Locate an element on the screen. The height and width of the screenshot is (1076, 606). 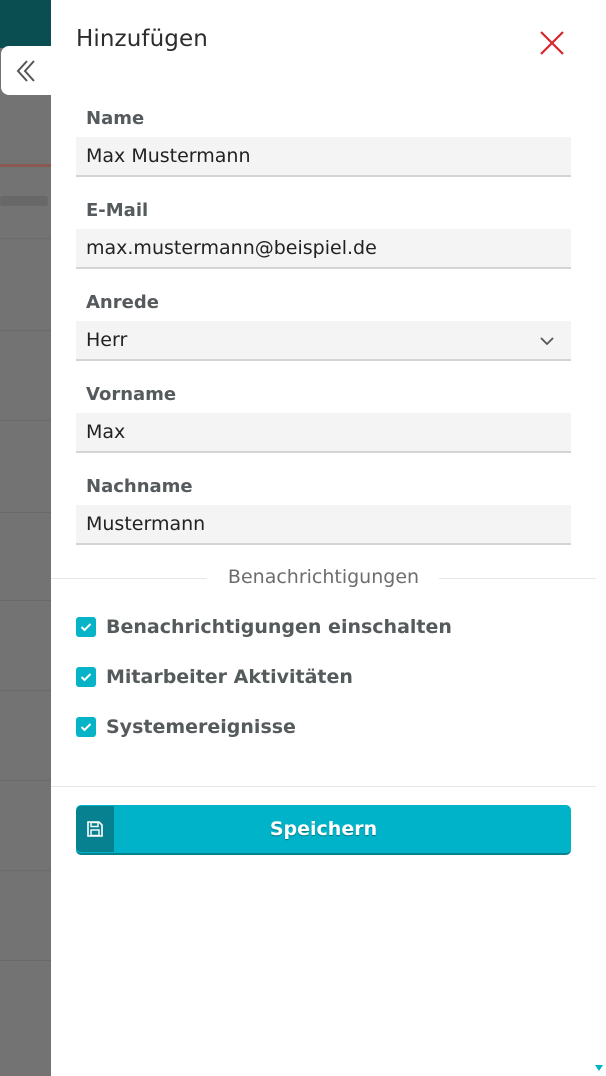
drawer-title: Hinzufügen is located at coordinates (142, 39).